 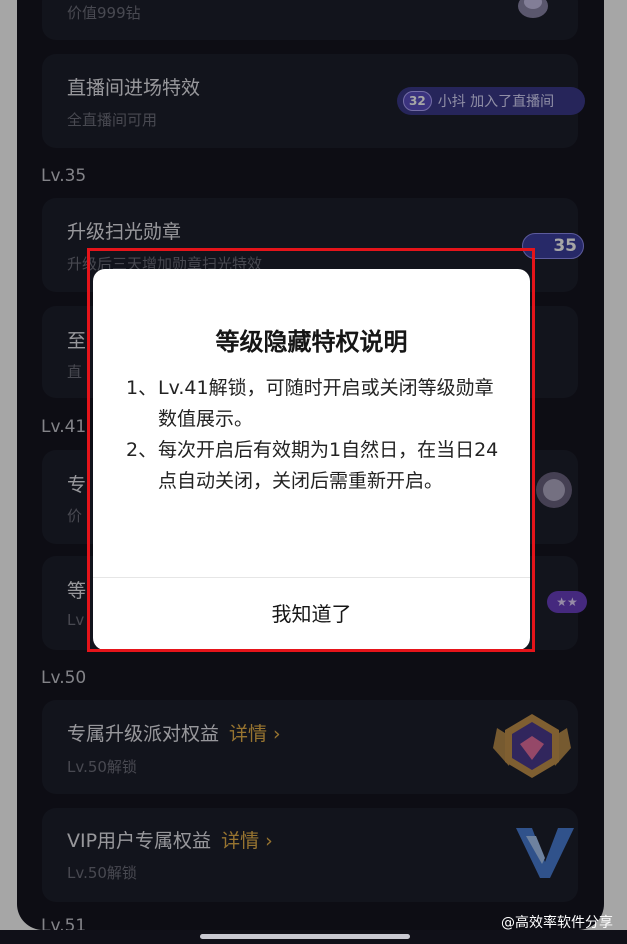 I want to click on watermark: @高效率软件分享, so click(x=557, y=923).